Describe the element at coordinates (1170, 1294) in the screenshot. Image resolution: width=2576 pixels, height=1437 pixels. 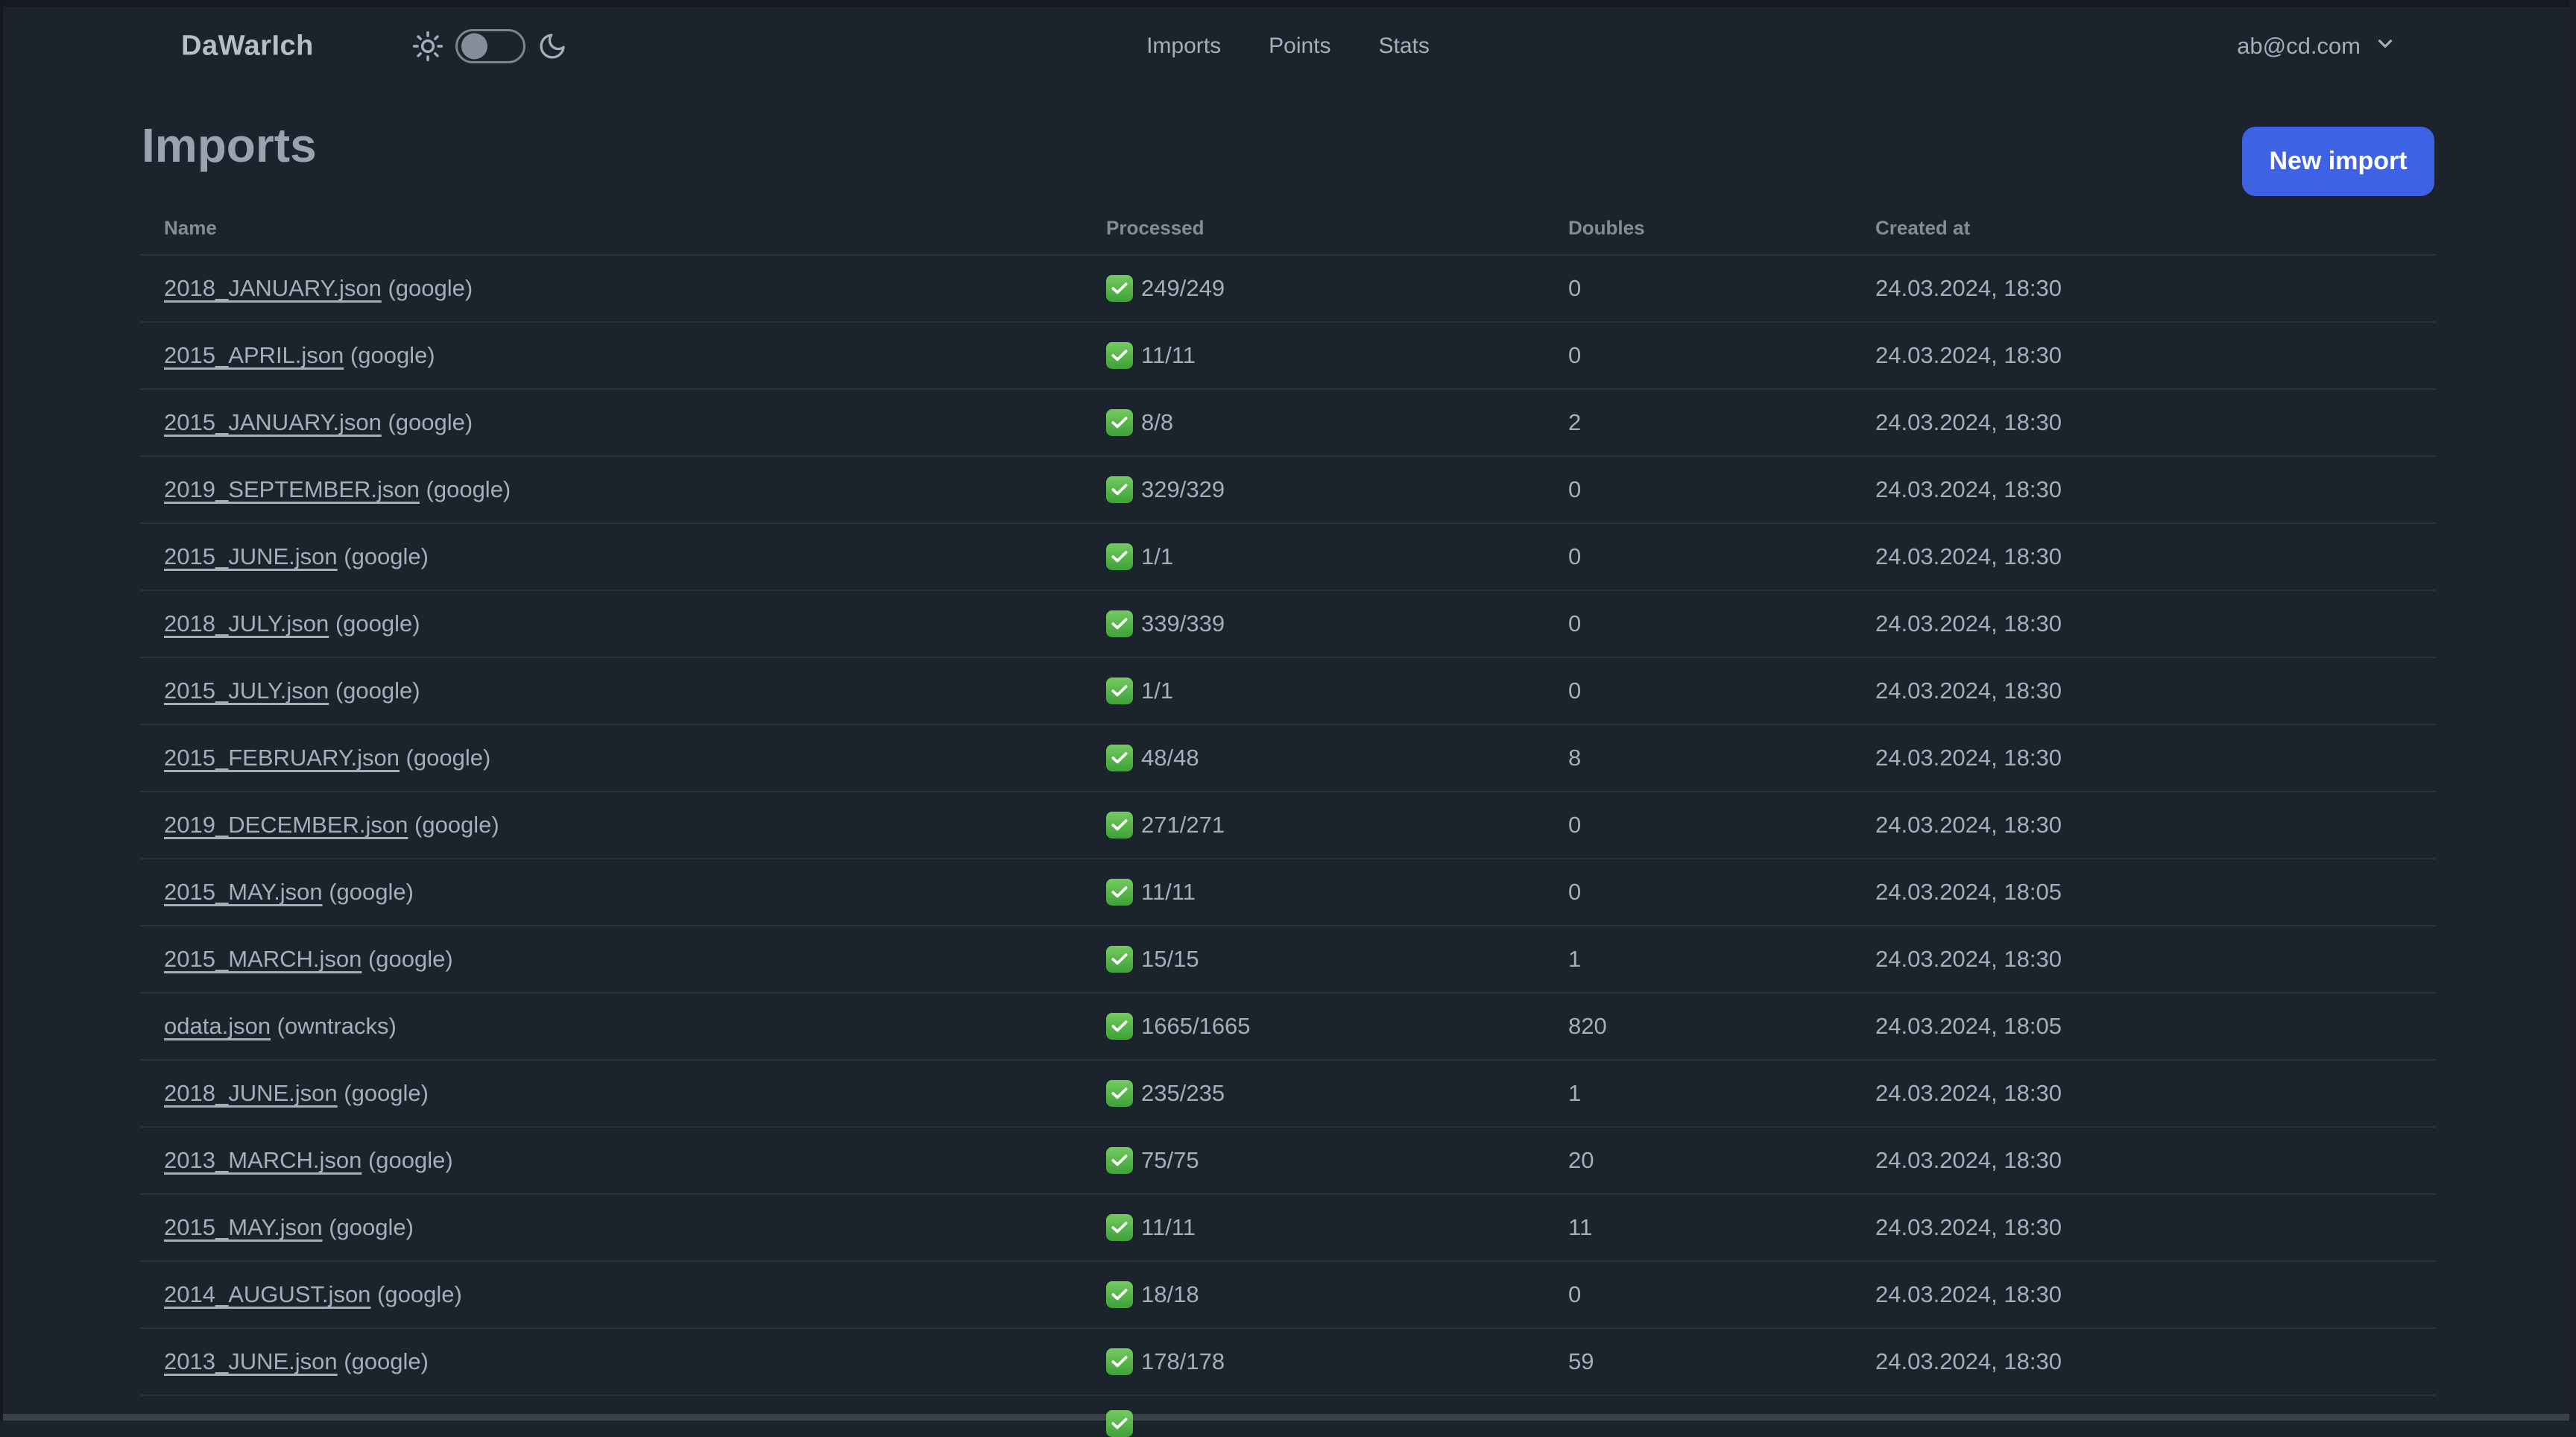
I see `processed-count: 18/18` at that location.